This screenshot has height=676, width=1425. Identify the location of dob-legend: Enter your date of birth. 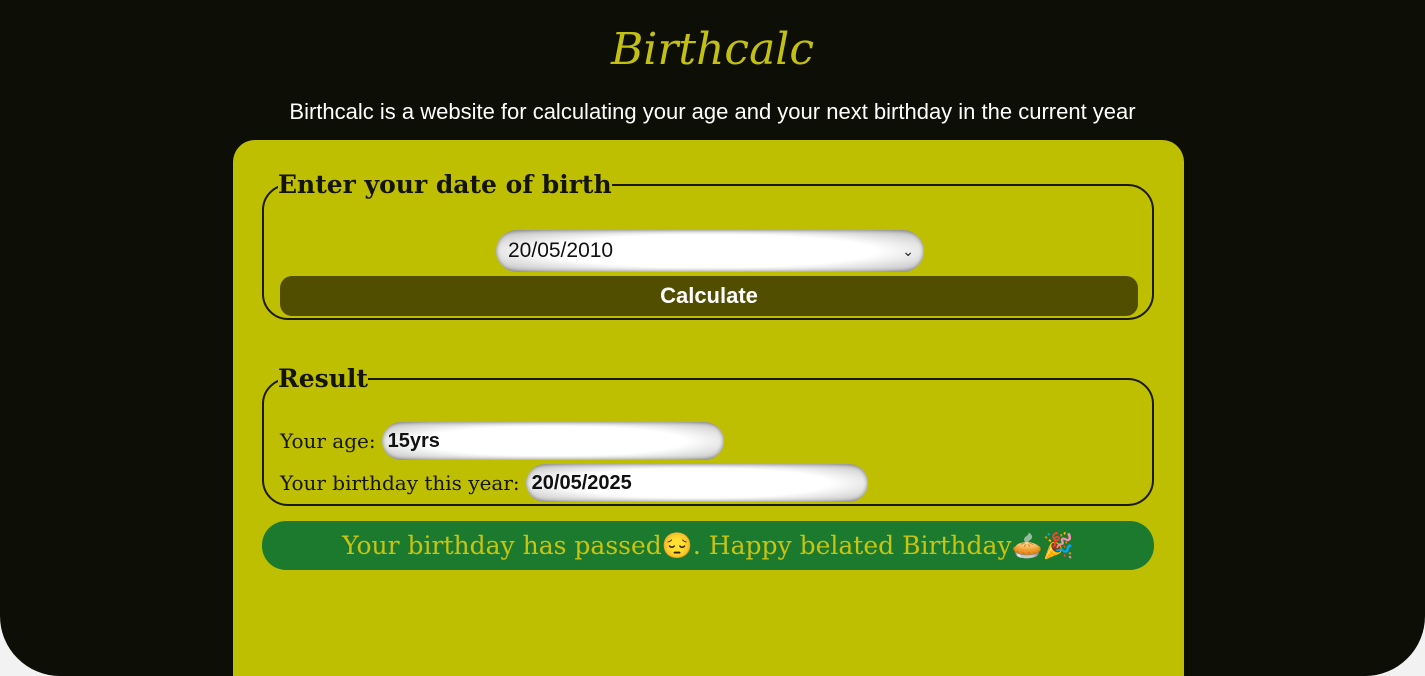
(445, 184).